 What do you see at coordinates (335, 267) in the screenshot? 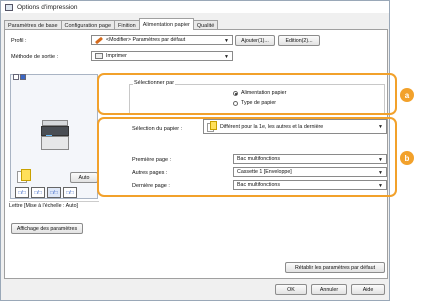
I see `restore-defaults-button: Rétablir les paramètres par défaut` at bounding box center [335, 267].